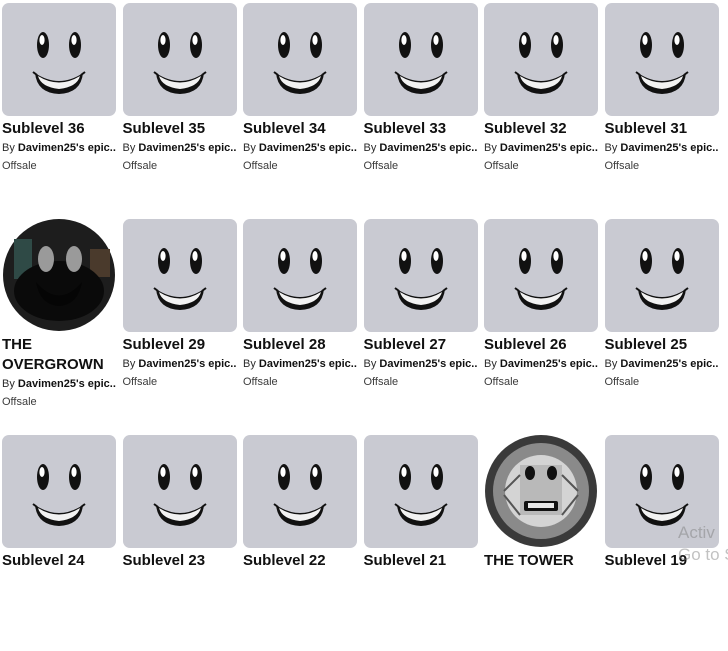  What do you see at coordinates (541, 345) in the screenshot?
I see `item-name: Sublevel 26` at bounding box center [541, 345].